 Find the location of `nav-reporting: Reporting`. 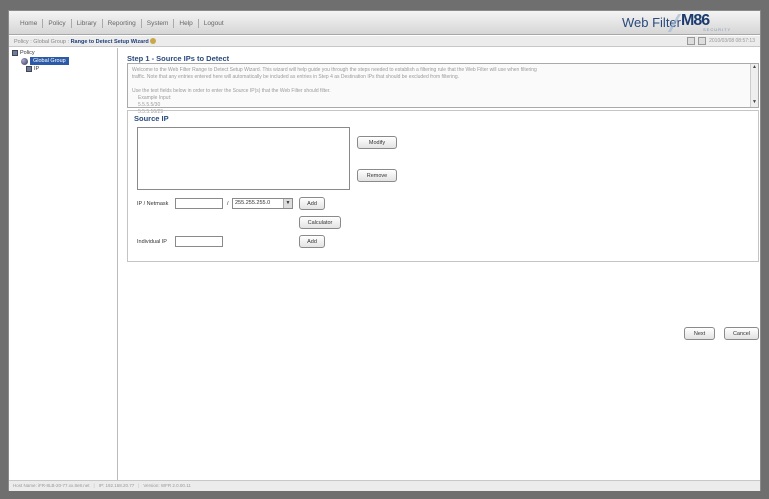

nav-reporting: Reporting is located at coordinates (122, 23).